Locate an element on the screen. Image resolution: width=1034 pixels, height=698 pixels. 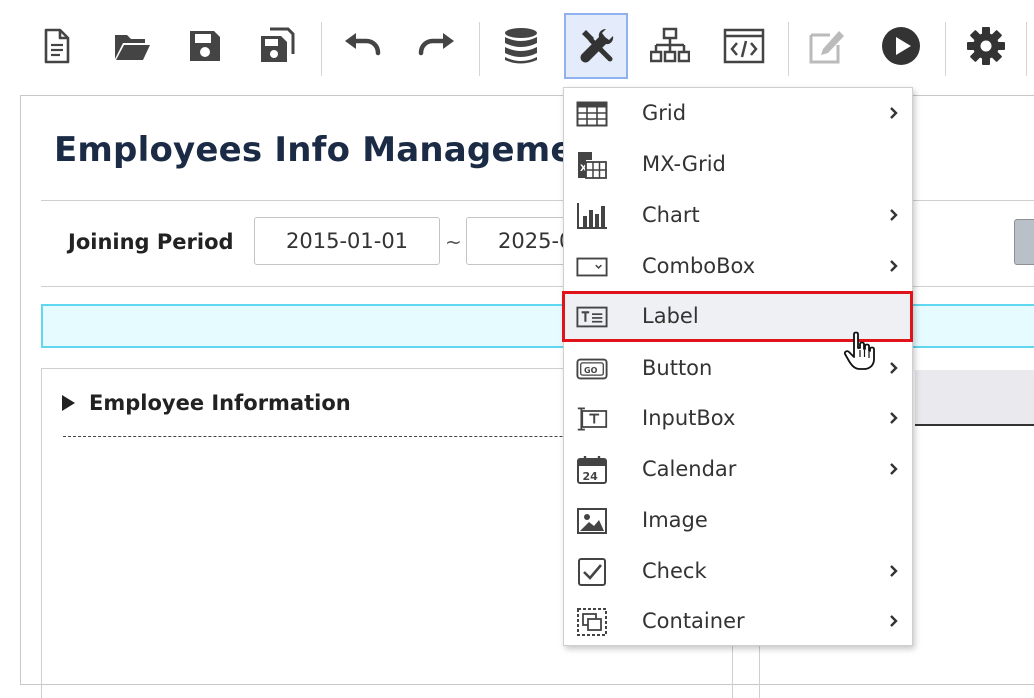
menu-item-label: MX-Grid is located at coordinates (684, 164).